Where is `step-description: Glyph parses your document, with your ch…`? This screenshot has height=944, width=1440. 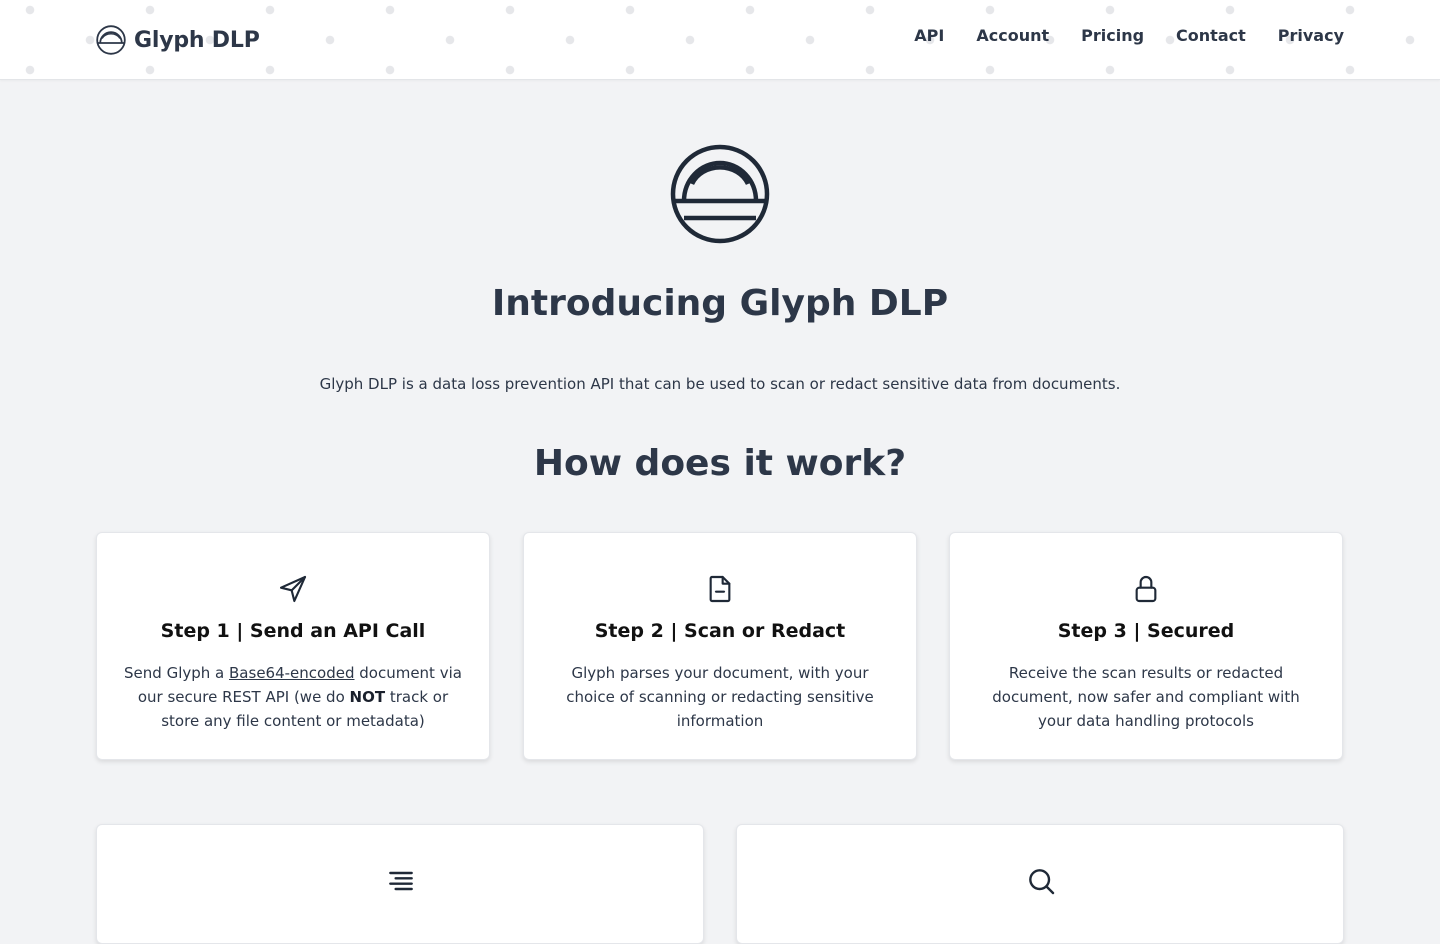 step-description: Glyph parses your document, with your ch… is located at coordinates (720, 697).